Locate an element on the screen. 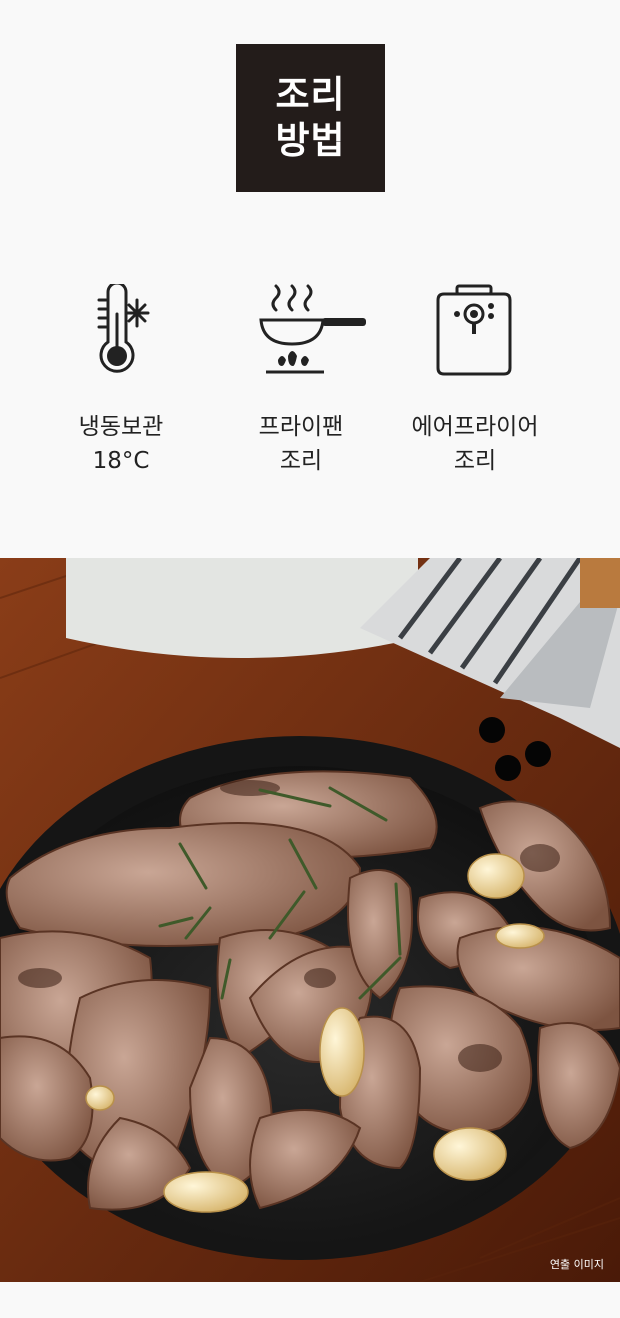 The image size is (620, 1318). method-frozen-line1: 냉동보관 is located at coordinates (121, 427).